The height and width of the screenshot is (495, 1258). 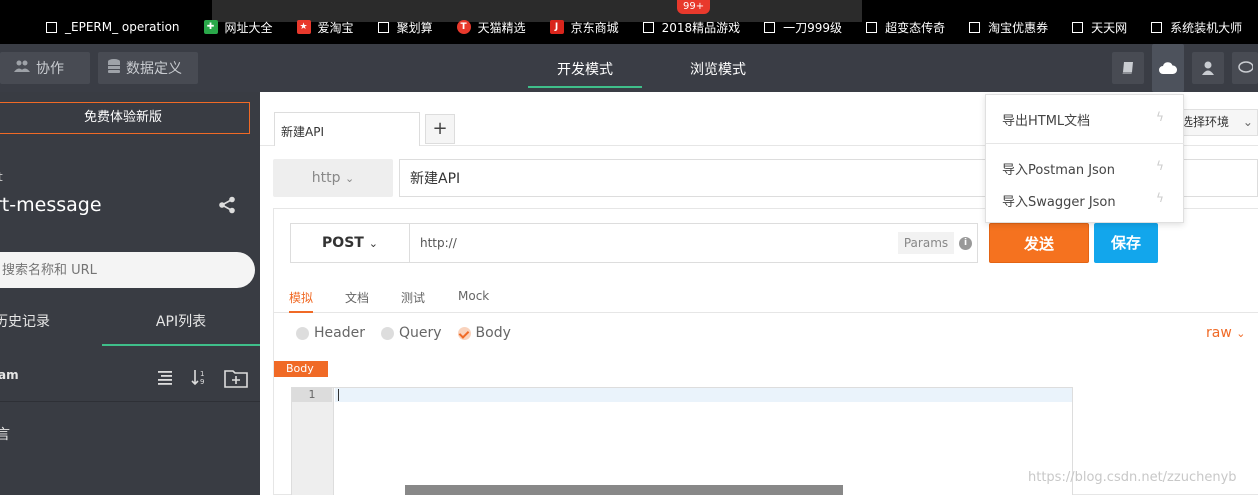 What do you see at coordinates (1126, 243) in the screenshot?
I see `save-button: 保存` at bounding box center [1126, 243].